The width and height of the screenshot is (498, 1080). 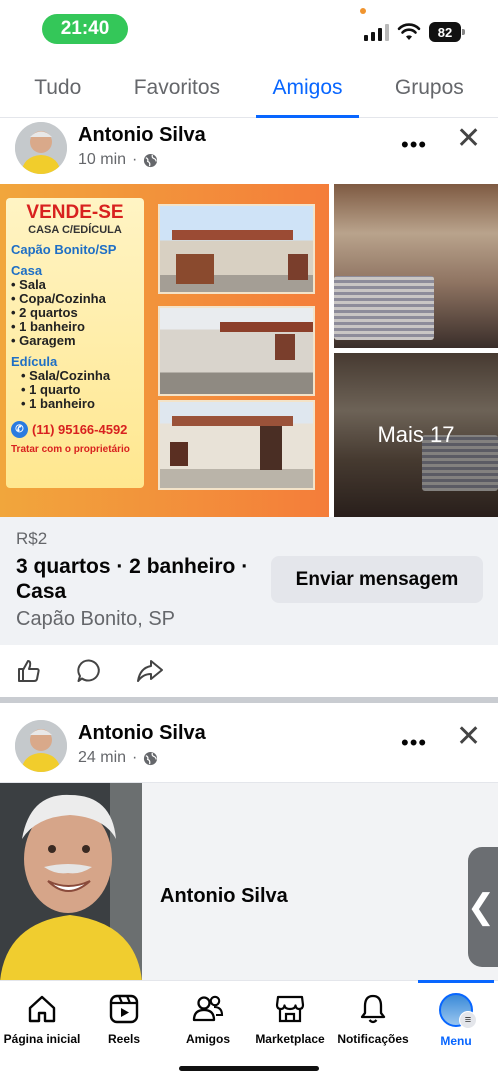 I want to click on friends-icon, so click(x=208, y=1008).